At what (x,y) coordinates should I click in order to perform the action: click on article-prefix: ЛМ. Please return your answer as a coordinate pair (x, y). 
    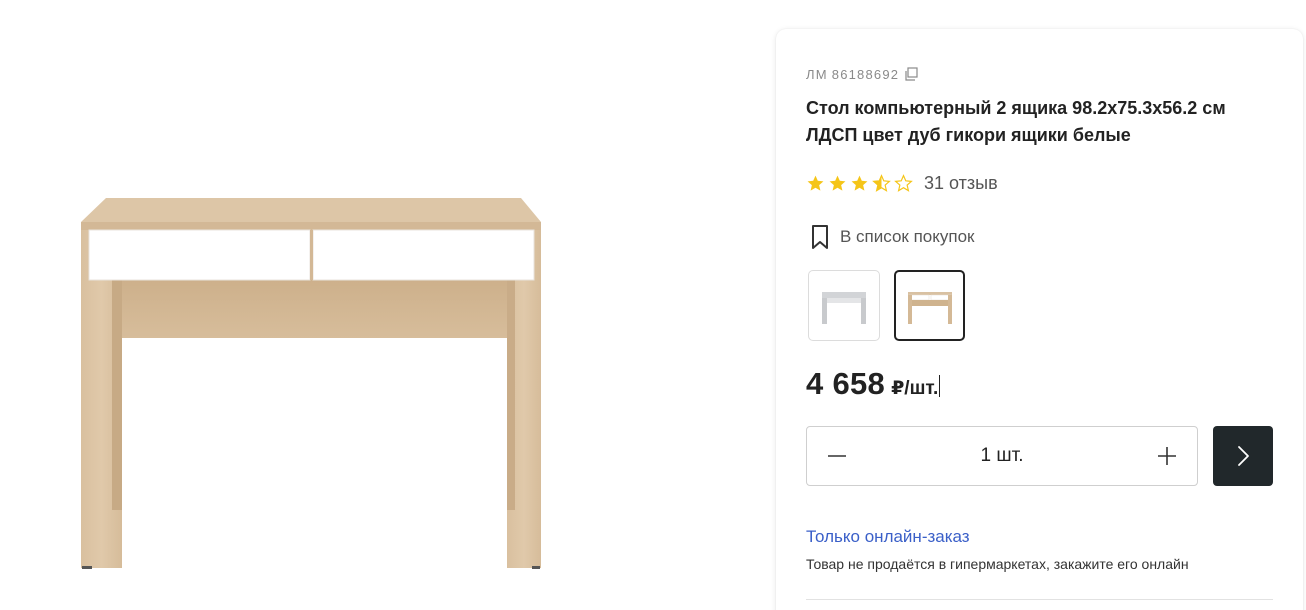
    Looking at the image, I should click on (817, 74).